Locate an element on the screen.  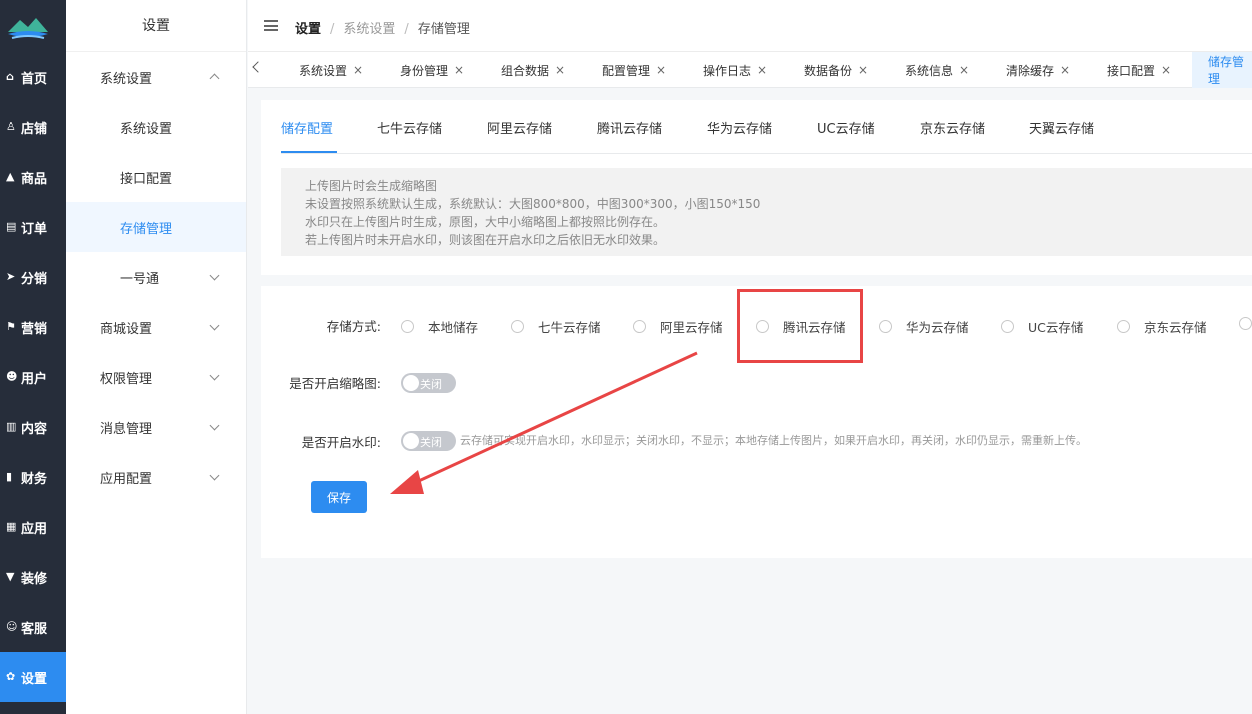
logo-icon is located at coordinates (28, 28).